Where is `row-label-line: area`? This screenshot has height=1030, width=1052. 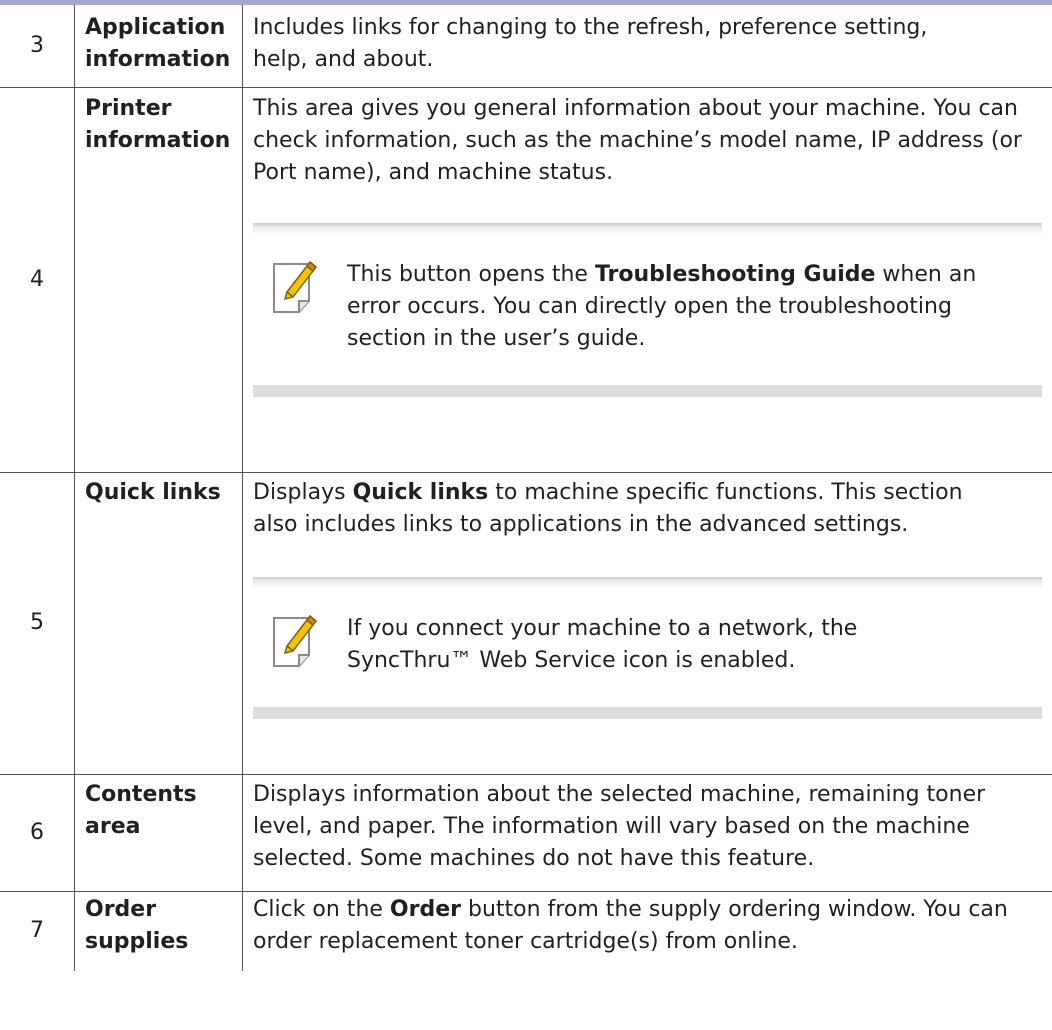
row-label-line: area is located at coordinates (113, 826).